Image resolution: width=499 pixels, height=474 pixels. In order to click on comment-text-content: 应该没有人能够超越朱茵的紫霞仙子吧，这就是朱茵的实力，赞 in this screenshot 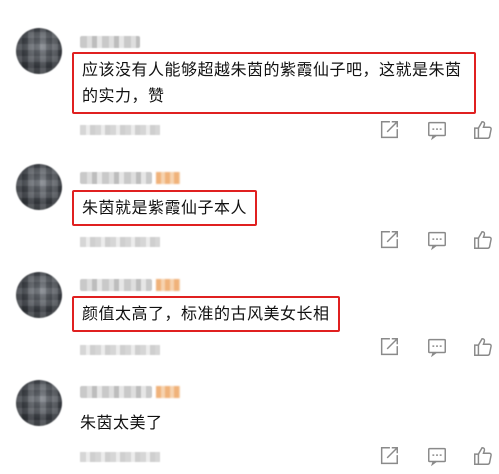, I will do `click(272, 82)`.